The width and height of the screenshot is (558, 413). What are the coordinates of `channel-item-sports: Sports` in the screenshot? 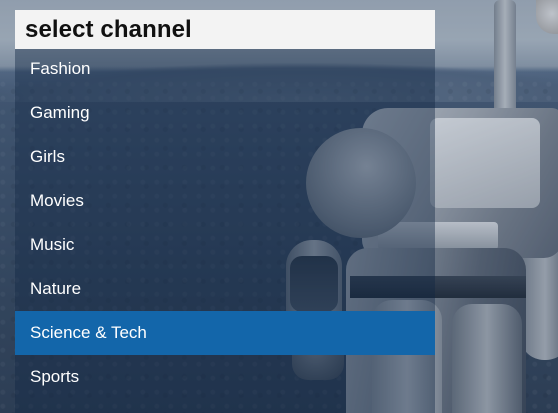 It's located at (225, 377).